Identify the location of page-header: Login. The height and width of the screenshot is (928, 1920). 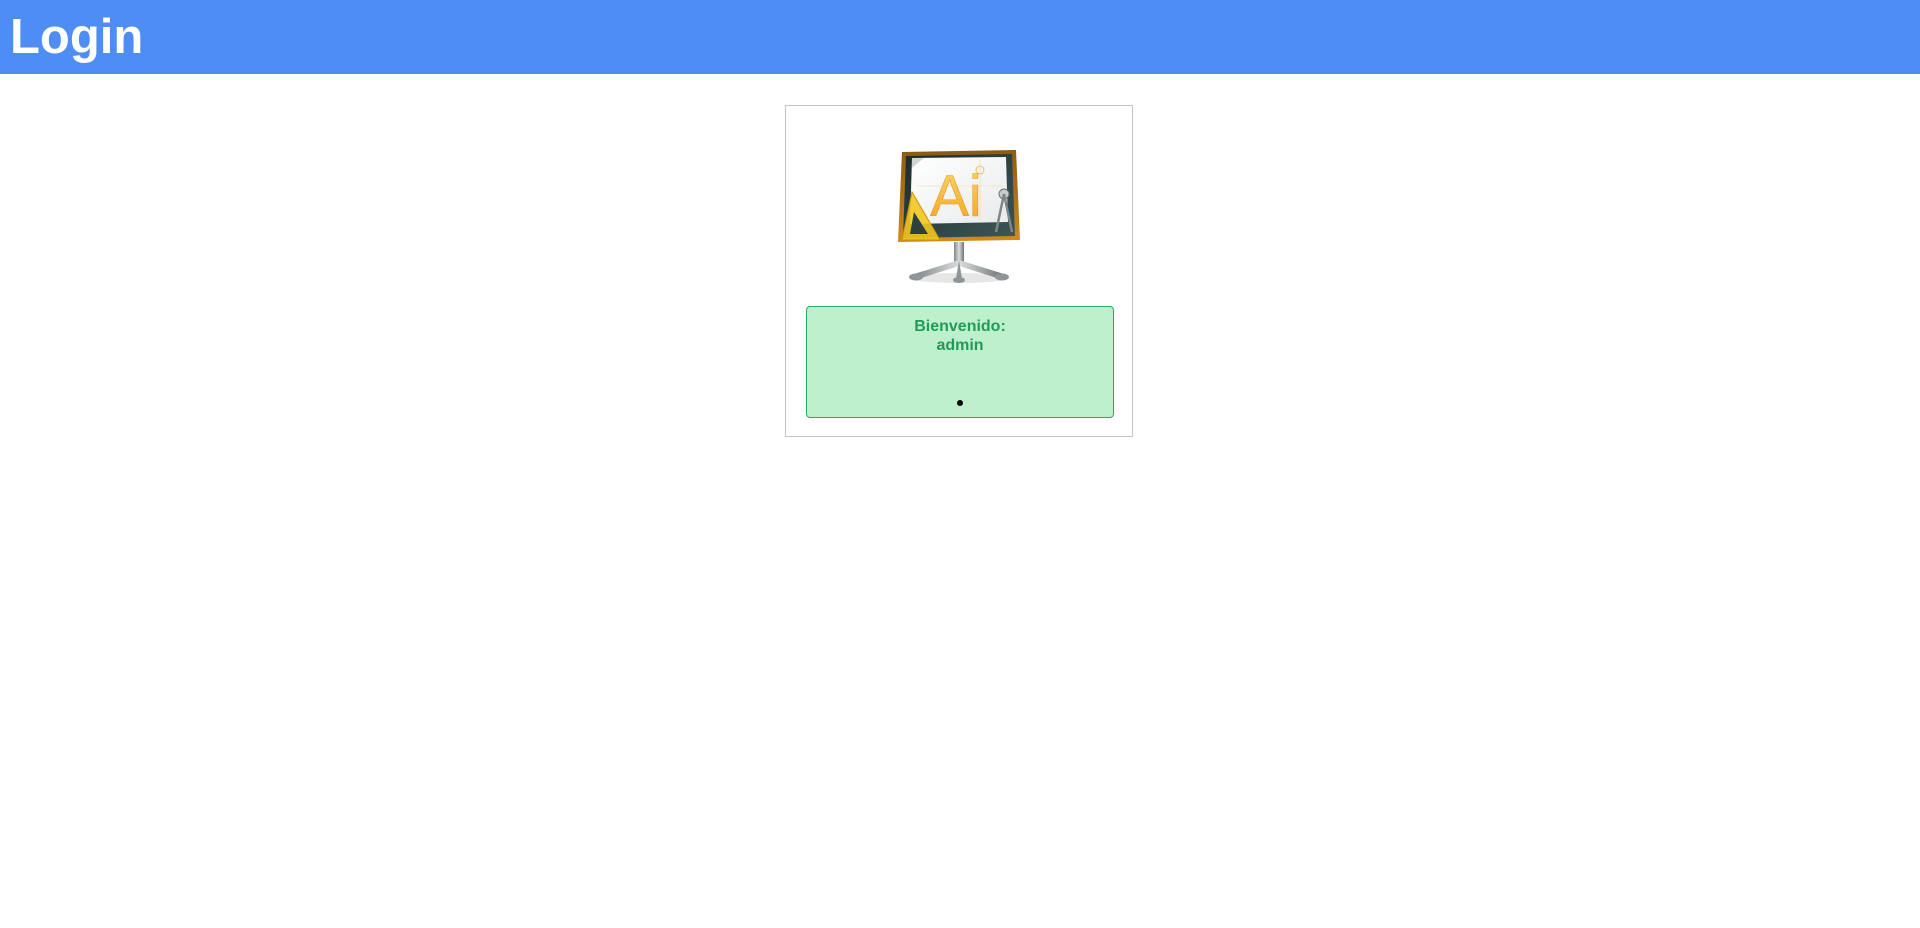
(960, 37).